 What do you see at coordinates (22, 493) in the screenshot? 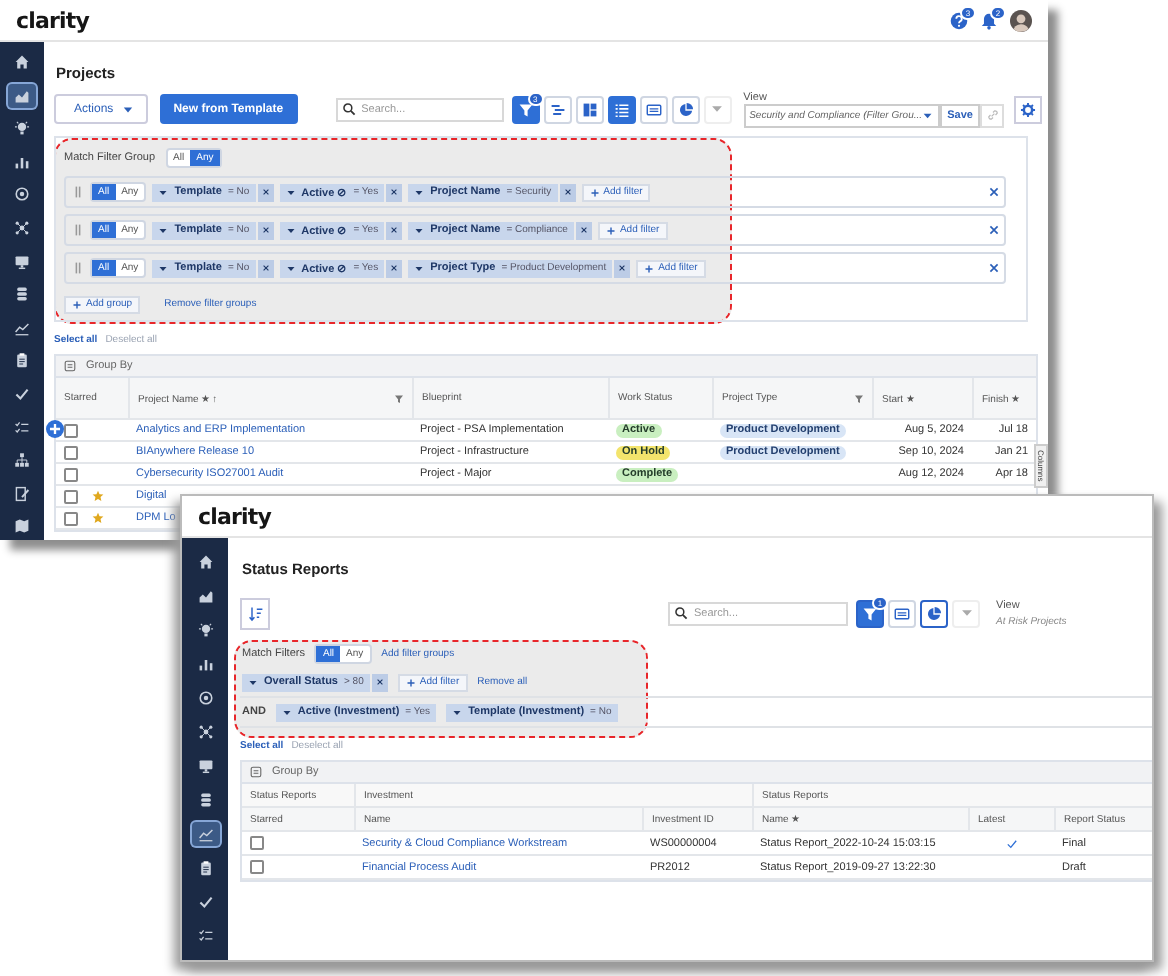
I see `edit-icon` at bounding box center [22, 493].